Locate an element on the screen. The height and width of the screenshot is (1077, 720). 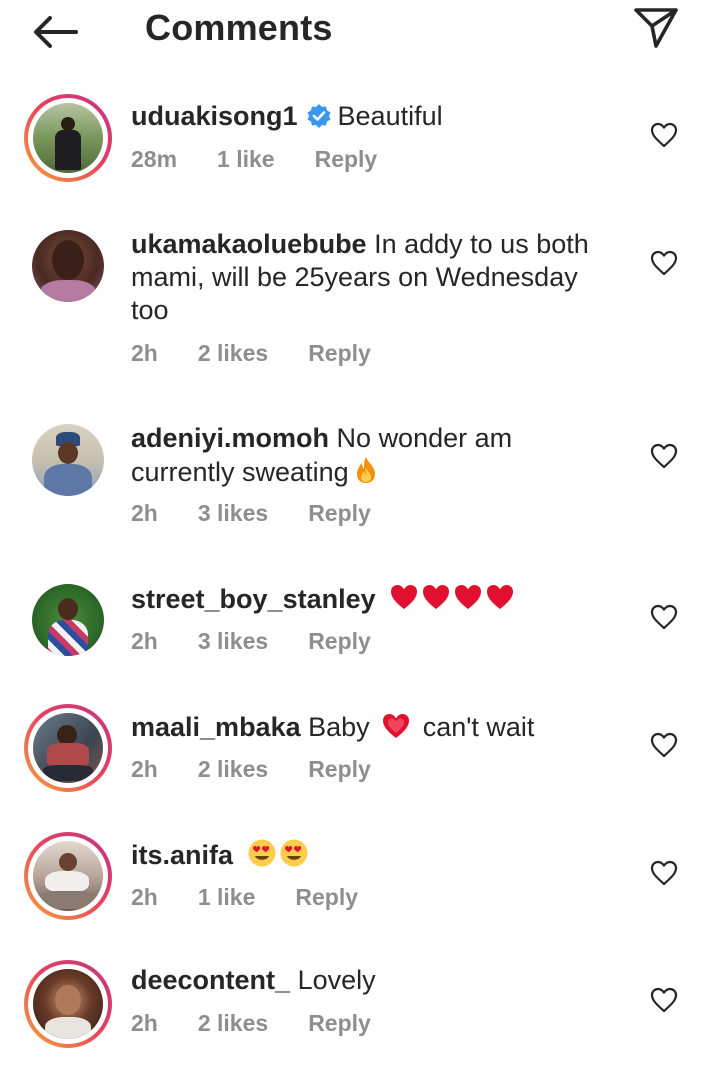
comment-body: maali_mbaka Baby can't wait is located at coordinates (371, 727).